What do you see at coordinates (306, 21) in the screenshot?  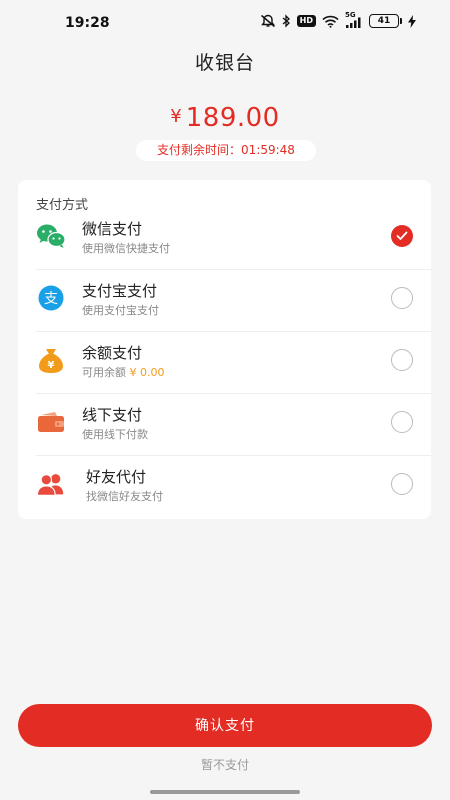 I see `hd-badge: HD` at bounding box center [306, 21].